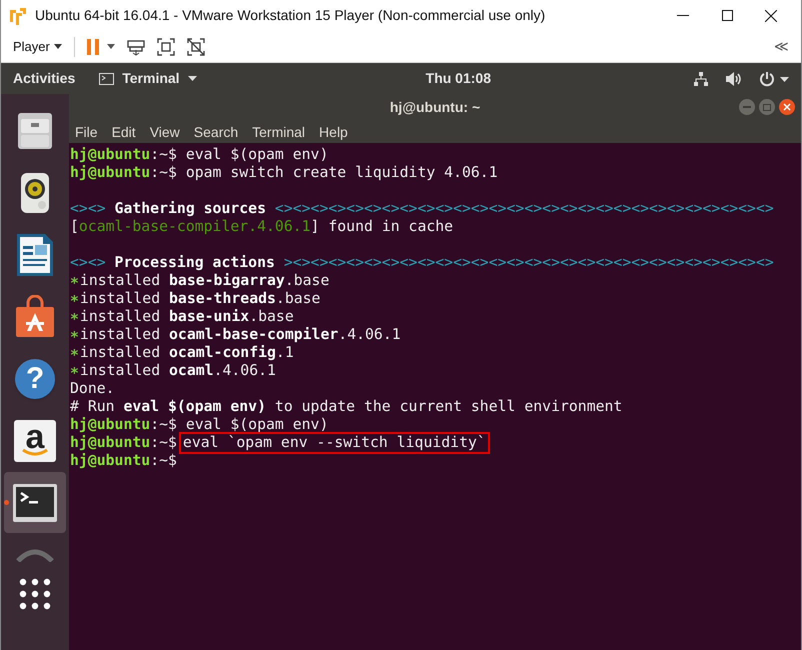  Describe the element at coordinates (216, 132) in the screenshot. I see `menu-item: Search` at that location.